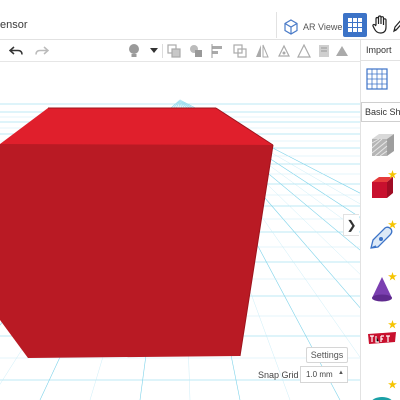 Image resolution: width=400 pixels, height=400 pixels. I want to click on ar-viewer-label: AR Viewer, so click(324, 27).